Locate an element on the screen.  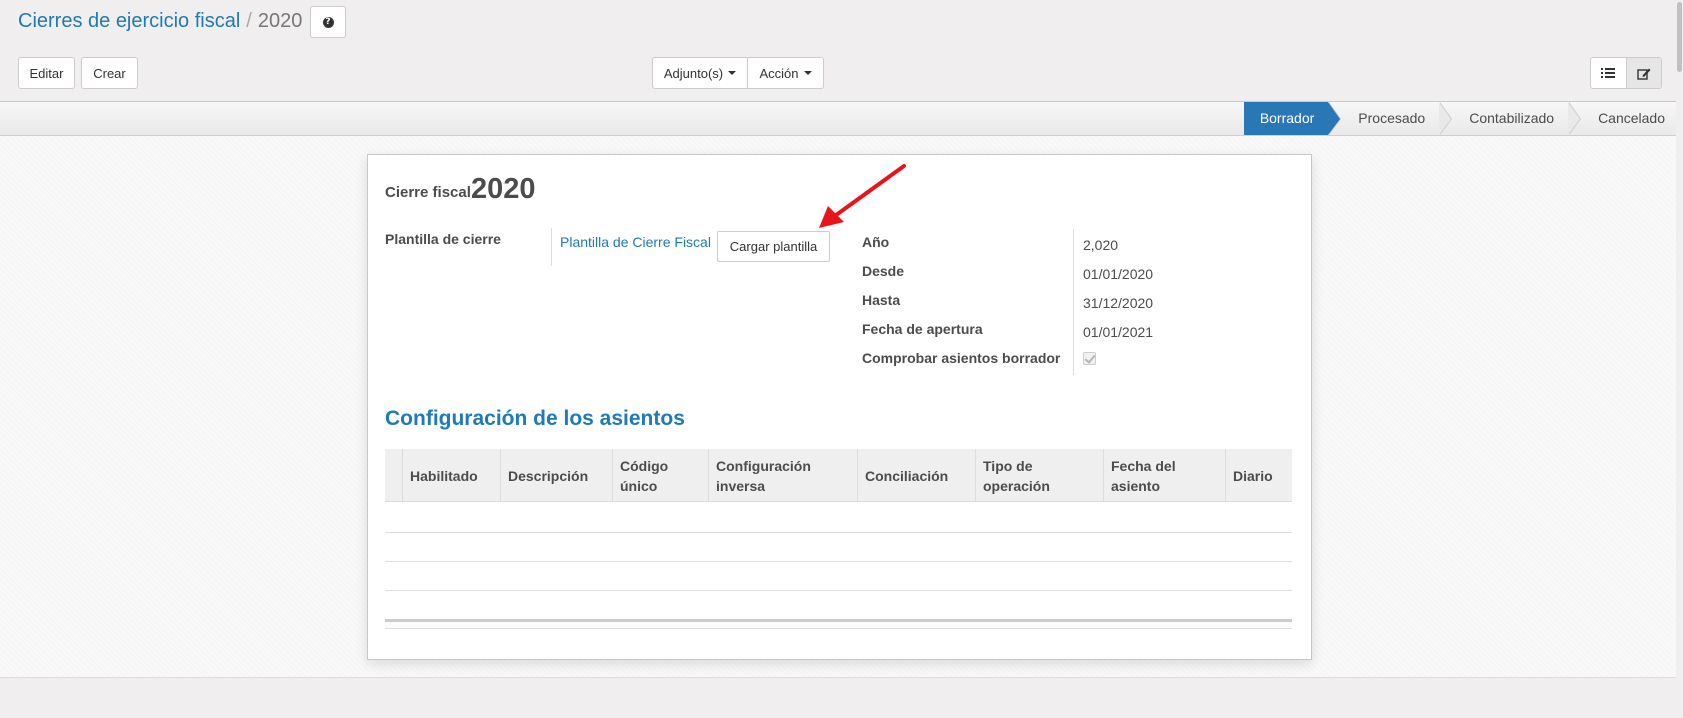
field-label-from: Desde is located at coordinates (883, 271).